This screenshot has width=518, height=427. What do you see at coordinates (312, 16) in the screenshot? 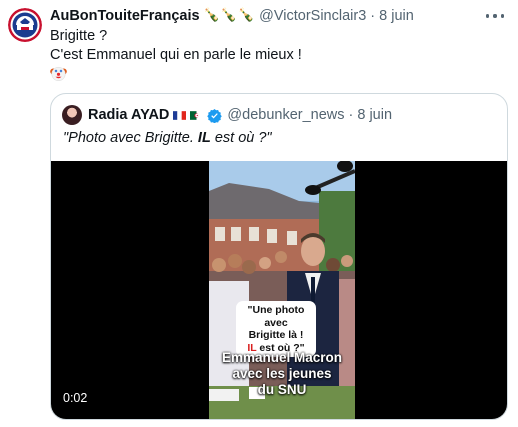
I see `user-handle: @VictorSinclair3` at bounding box center [312, 16].